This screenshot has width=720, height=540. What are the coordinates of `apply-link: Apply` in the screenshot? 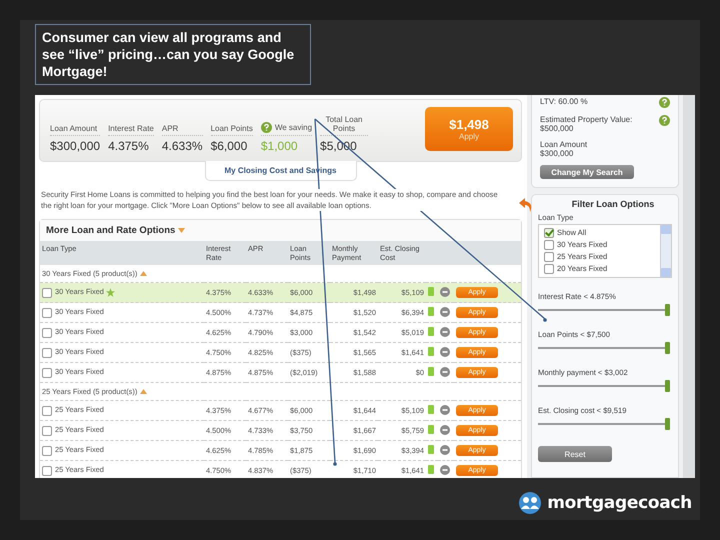 It's located at (468, 136).